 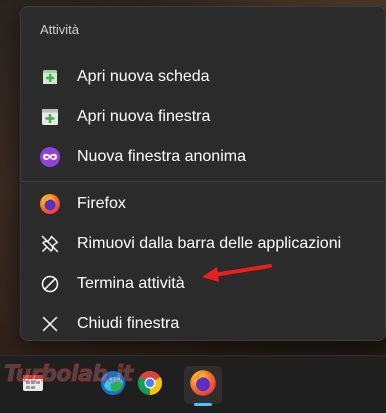 I want to click on private-window-icon, so click(x=50, y=157).